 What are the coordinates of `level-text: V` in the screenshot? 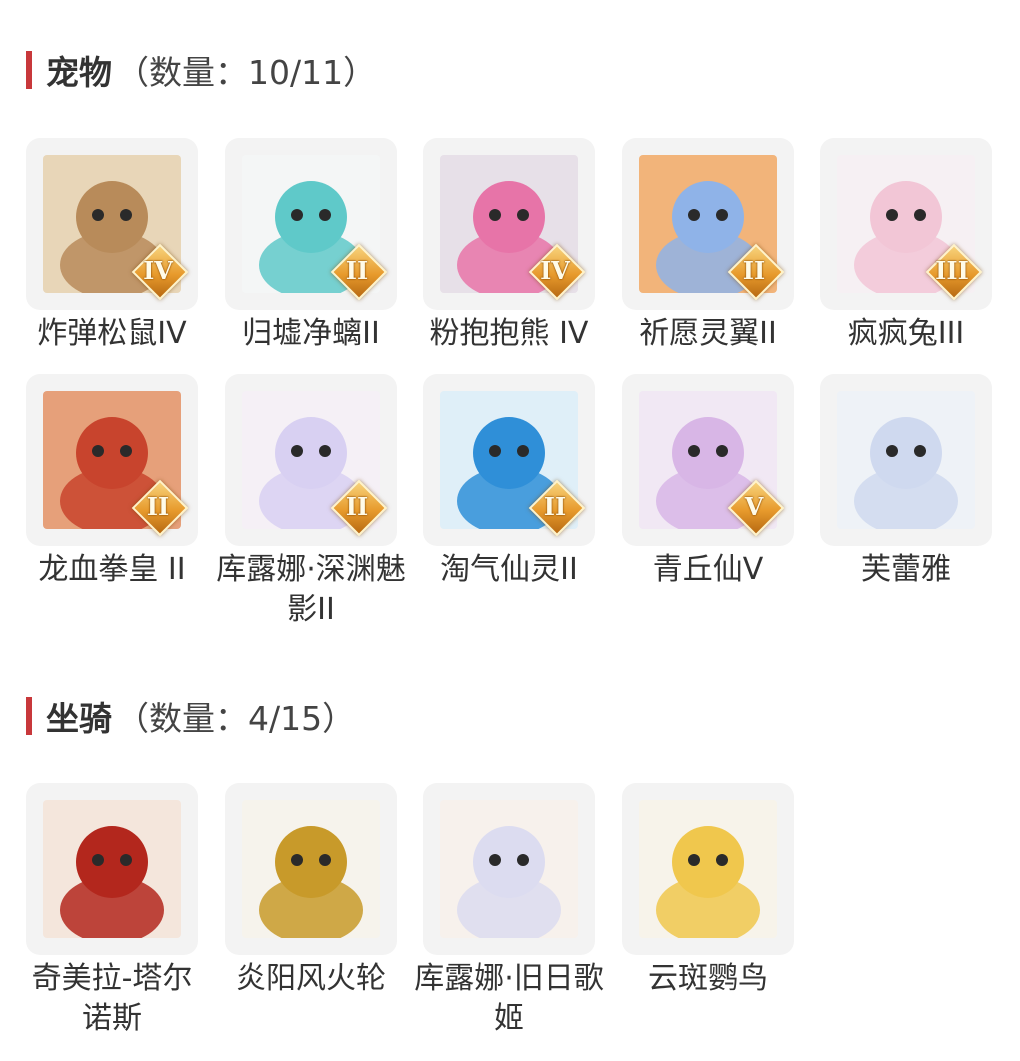 It's located at (754, 506).